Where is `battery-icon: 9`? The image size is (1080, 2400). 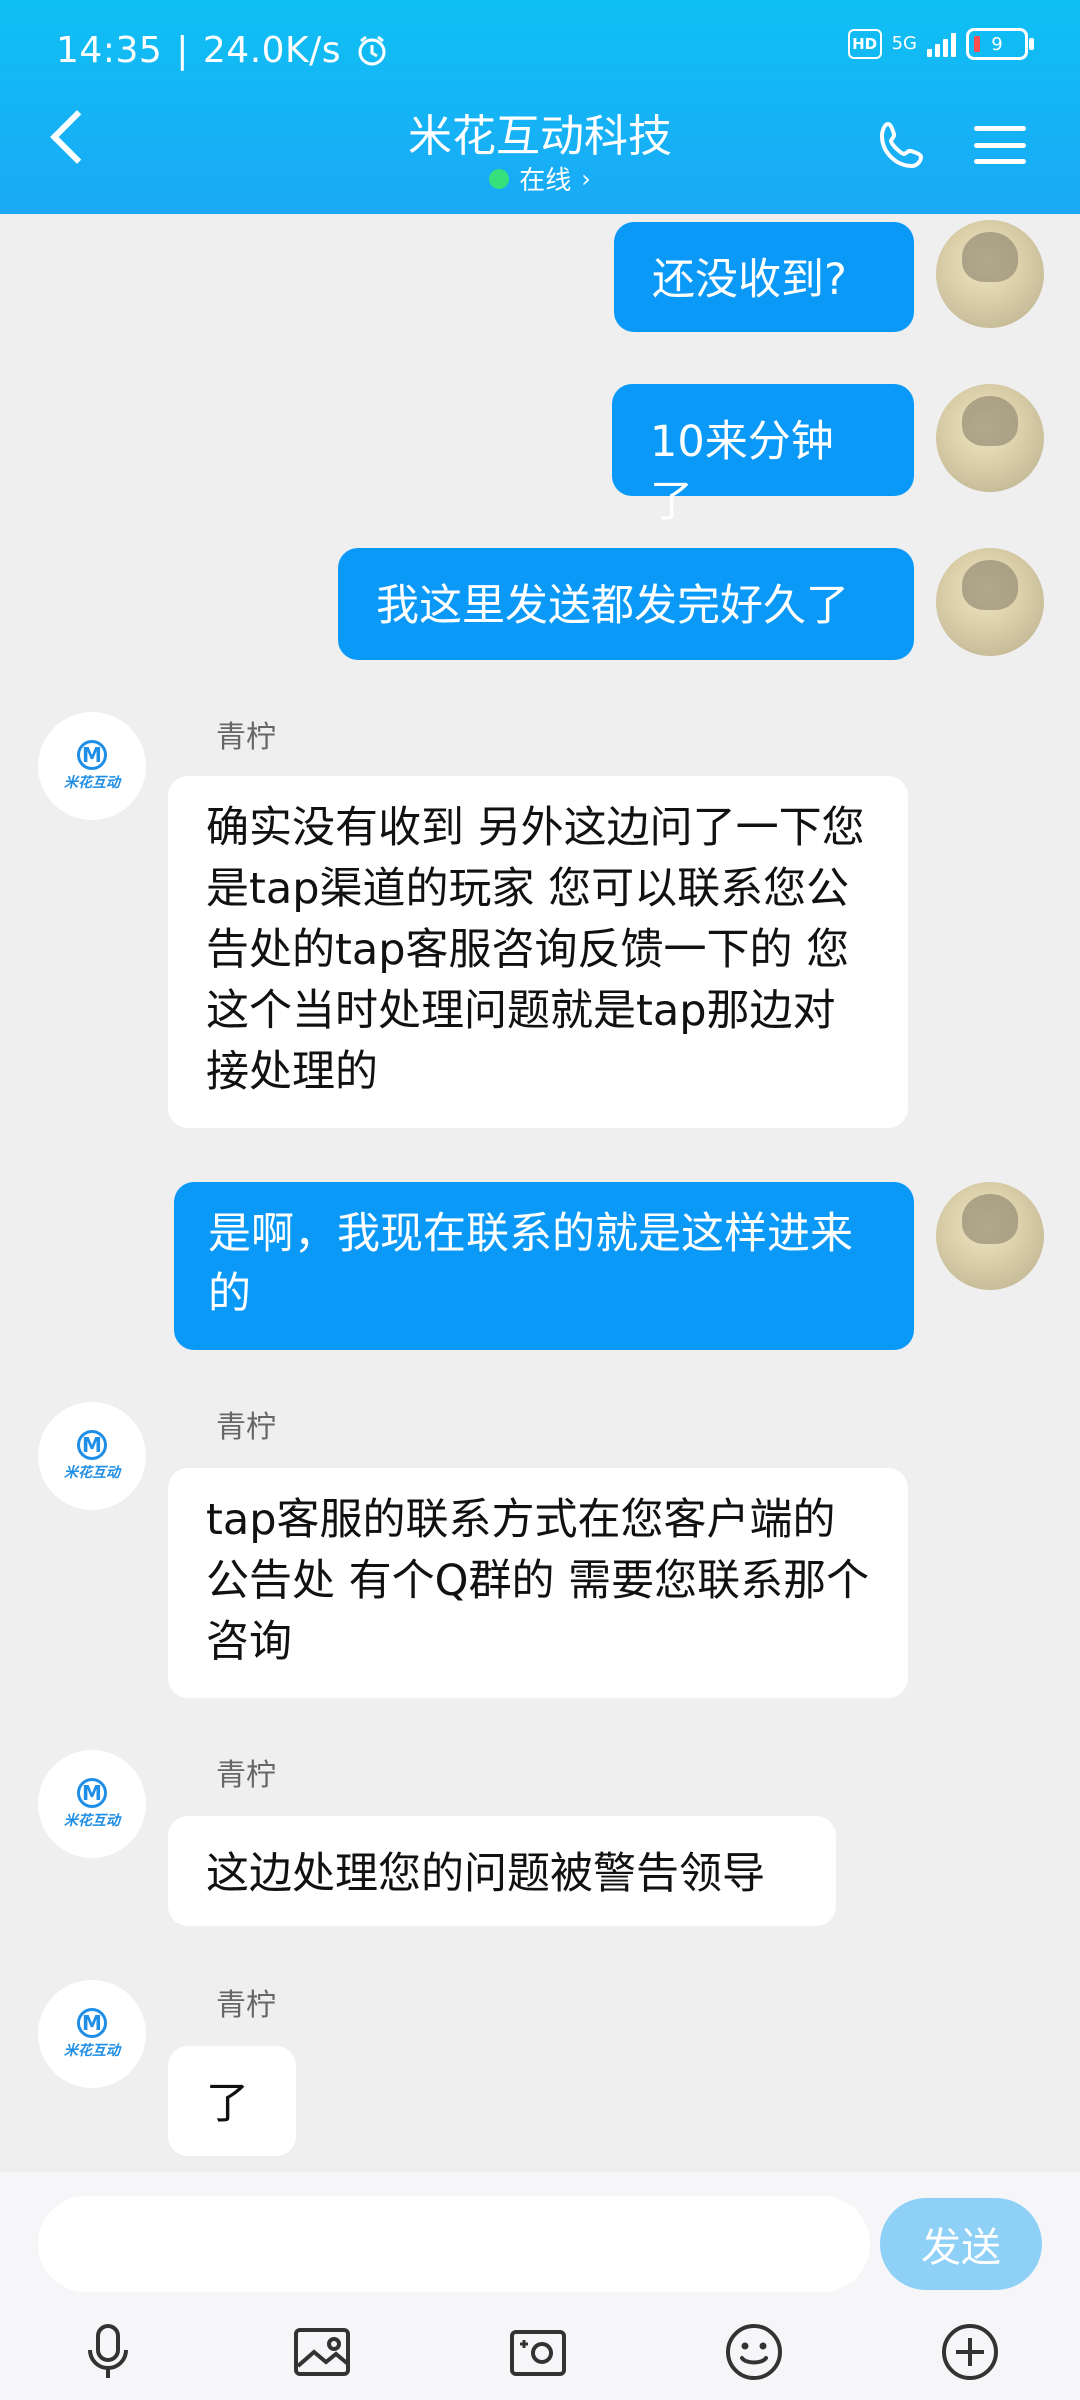
battery-icon: 9 is located at coordinates (1000, 44).